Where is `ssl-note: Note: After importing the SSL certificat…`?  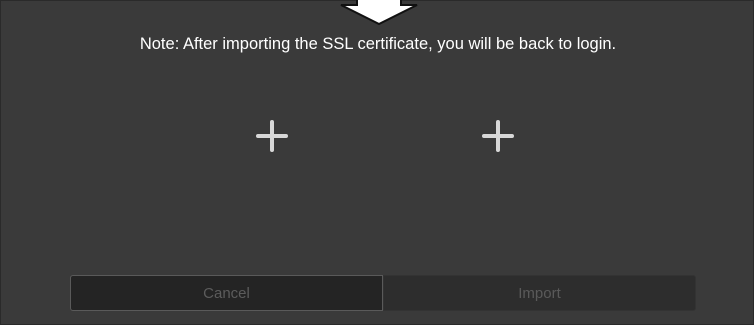
ssl-note: Note: After importing the SSL certificat… is located at coordinates (378, 44).